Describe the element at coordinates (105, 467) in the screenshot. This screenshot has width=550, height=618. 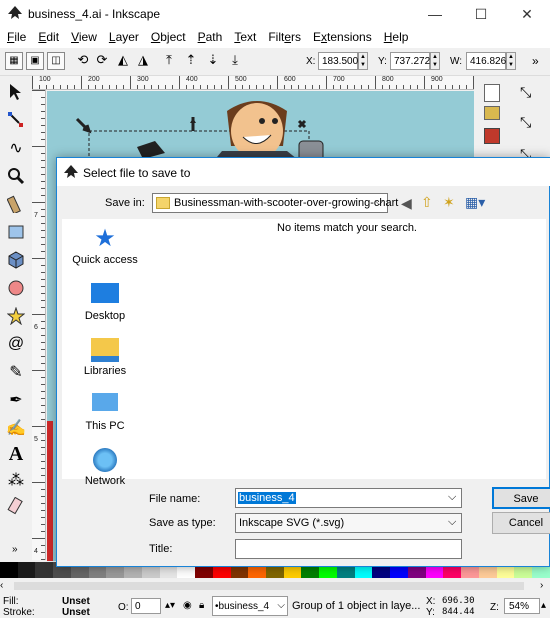
I see `place-network: Network` at that location.